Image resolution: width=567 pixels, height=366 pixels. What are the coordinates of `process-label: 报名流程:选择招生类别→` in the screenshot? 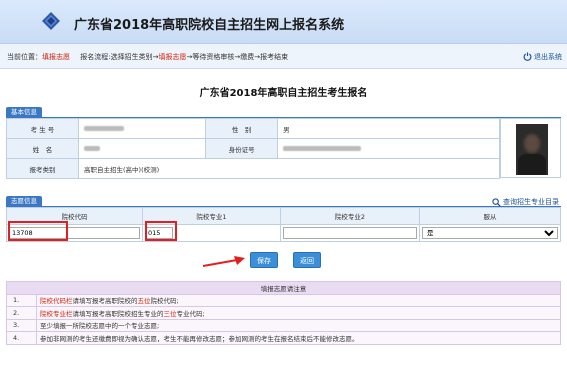 It's located at (119, 57).